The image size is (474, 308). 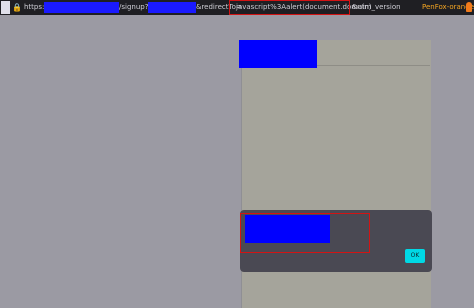 I want to click on payload-highlight-box, so click(x=289, y=7).